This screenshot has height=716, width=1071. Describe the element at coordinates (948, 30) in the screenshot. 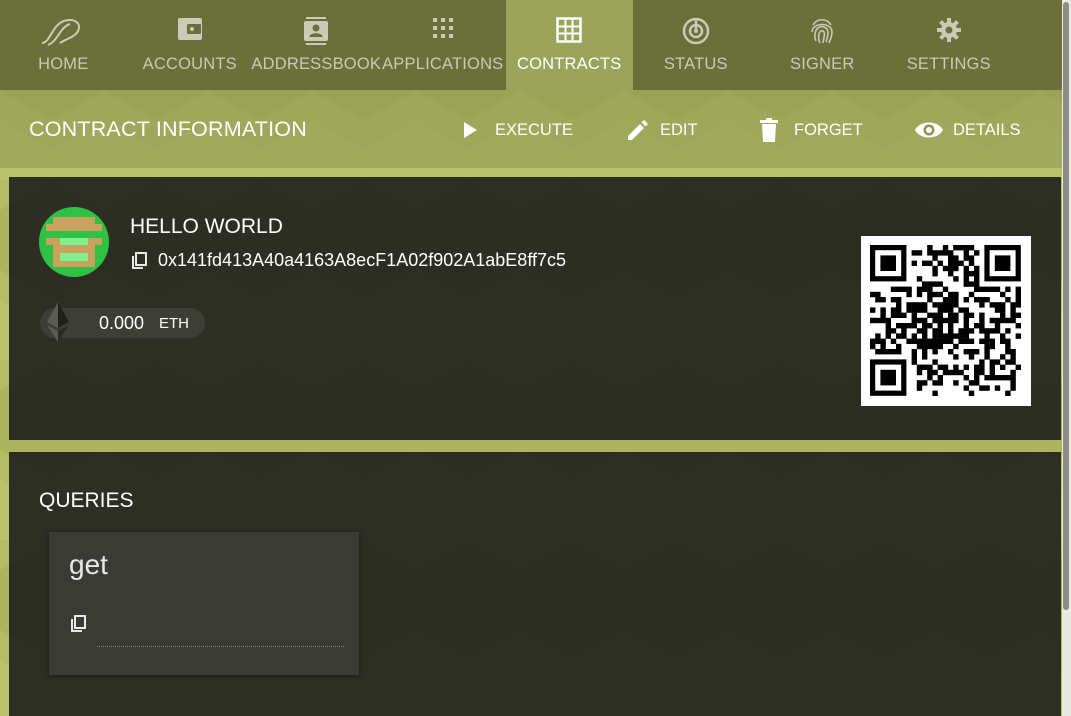

I see `gear-icon` at that location.